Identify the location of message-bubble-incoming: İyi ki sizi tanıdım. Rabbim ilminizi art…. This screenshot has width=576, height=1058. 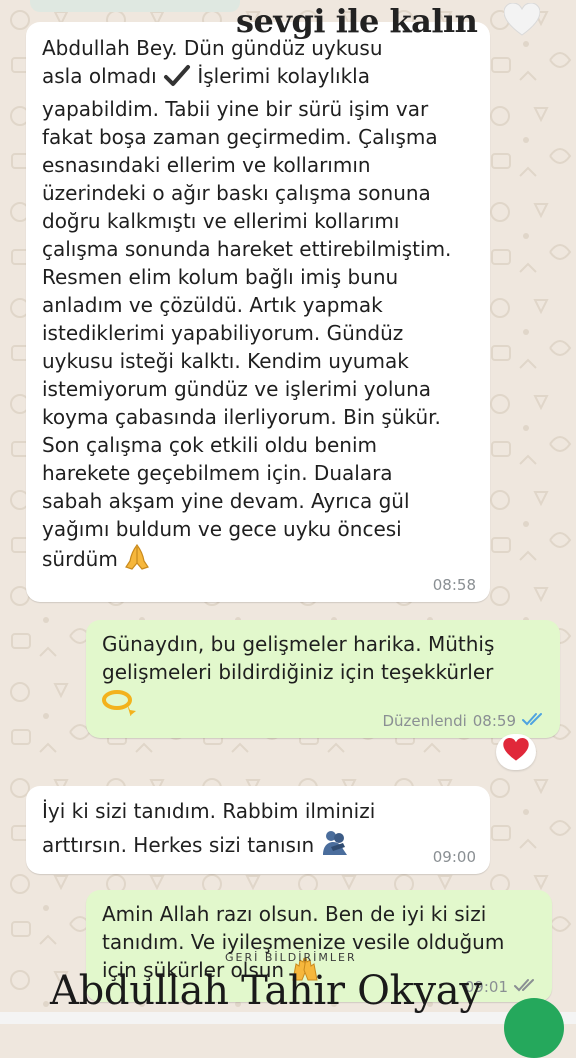
(258, 830).